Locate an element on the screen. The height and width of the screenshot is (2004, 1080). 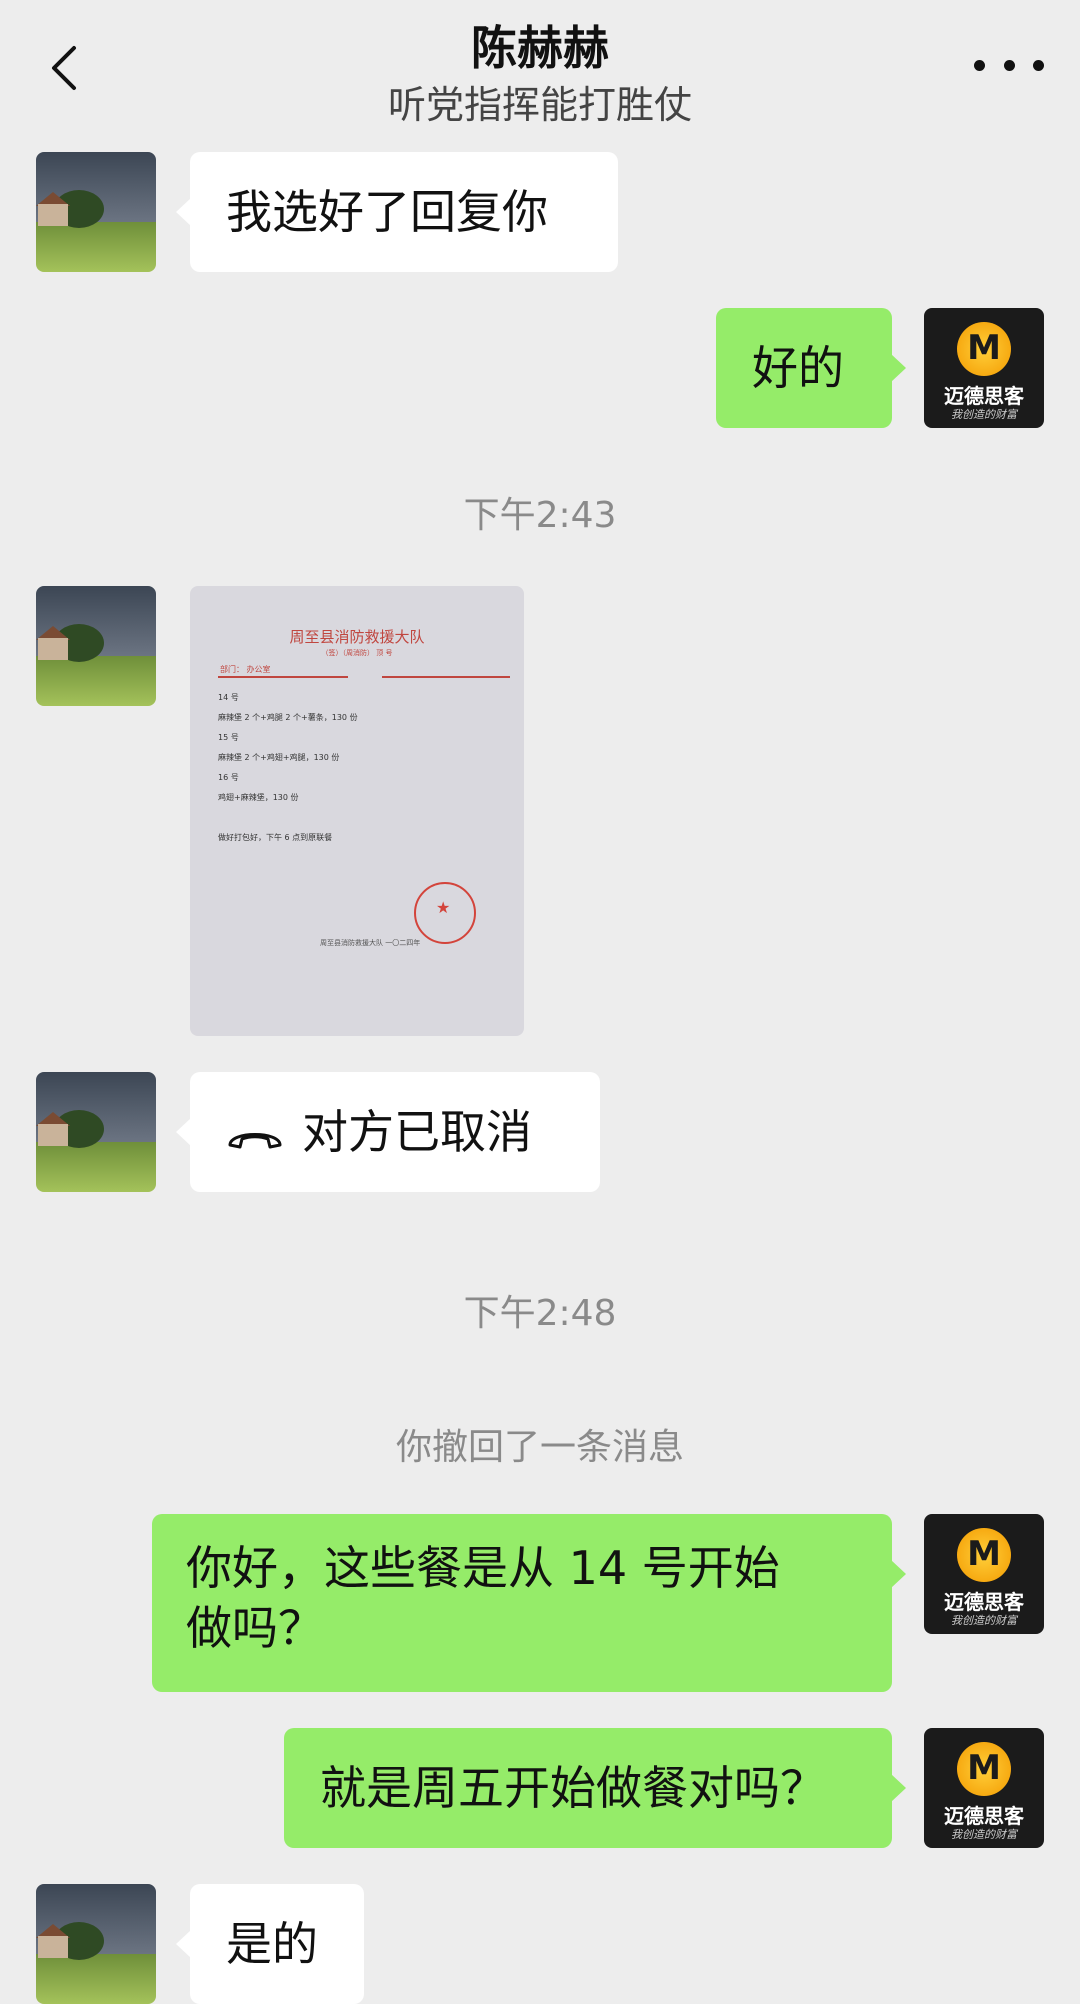
message-bubble-incoming: 我选好了回复你 is located at coordinates (397, 212).